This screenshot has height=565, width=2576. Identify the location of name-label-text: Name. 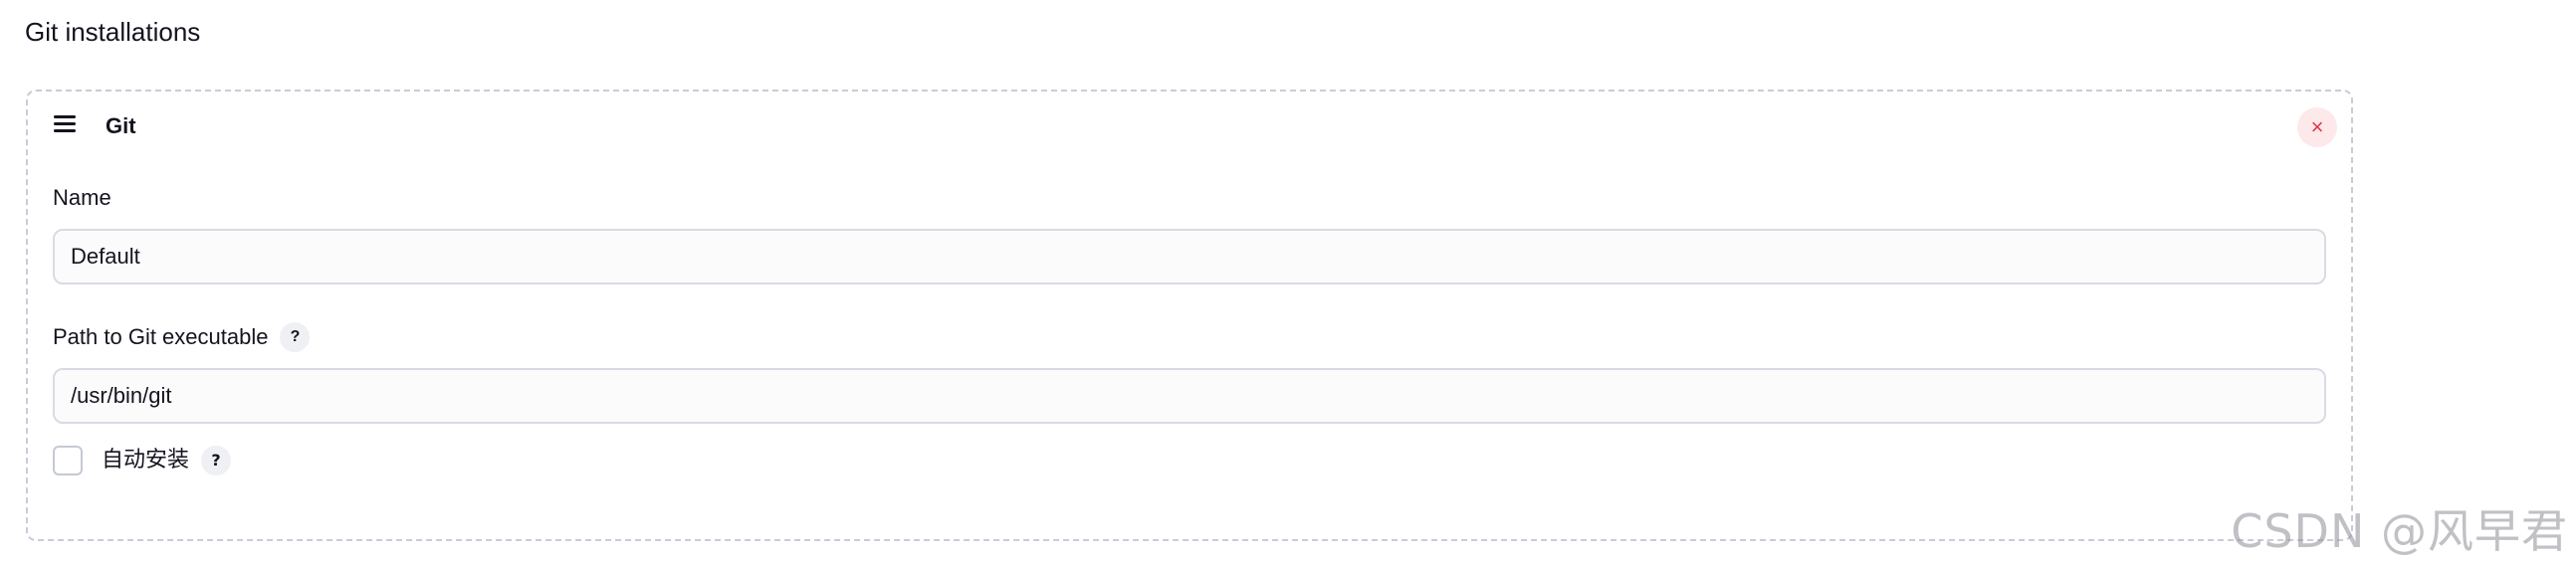
(82, 197).